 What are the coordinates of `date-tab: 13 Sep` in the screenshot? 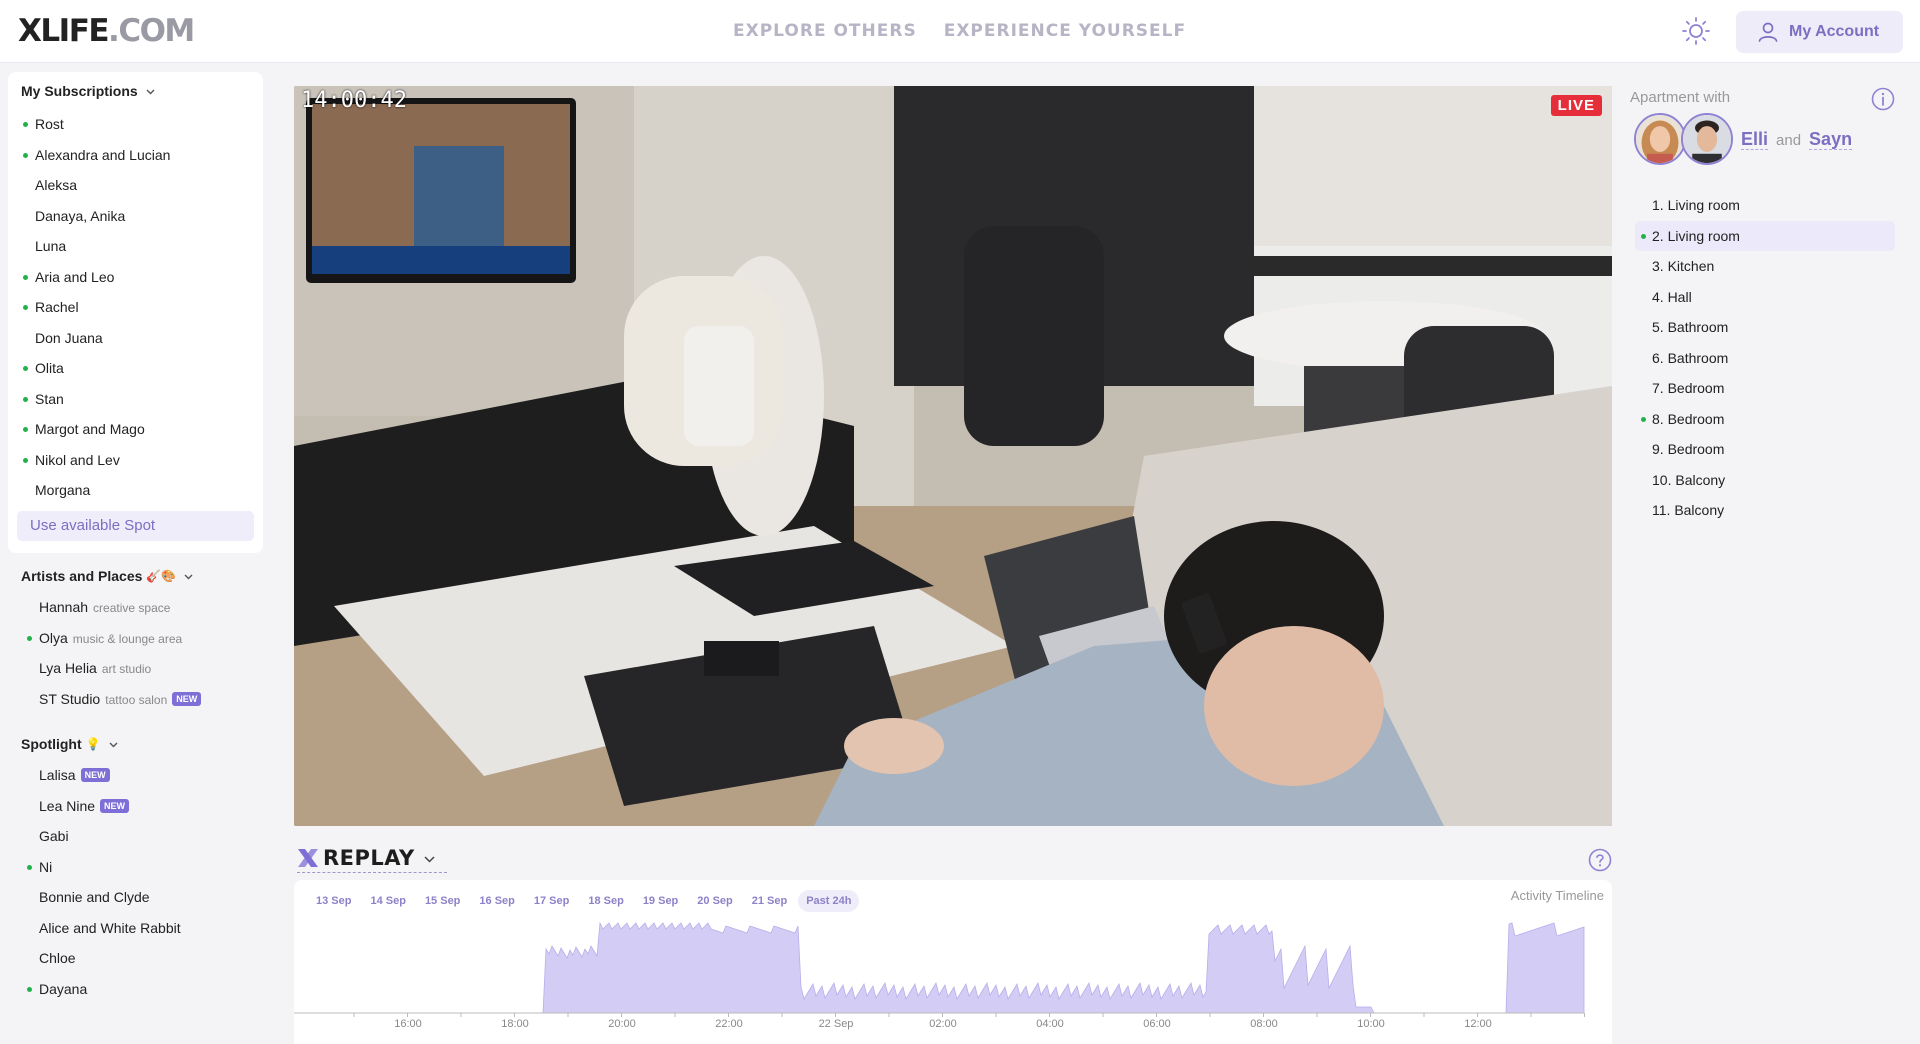 It's located at (333, 901).